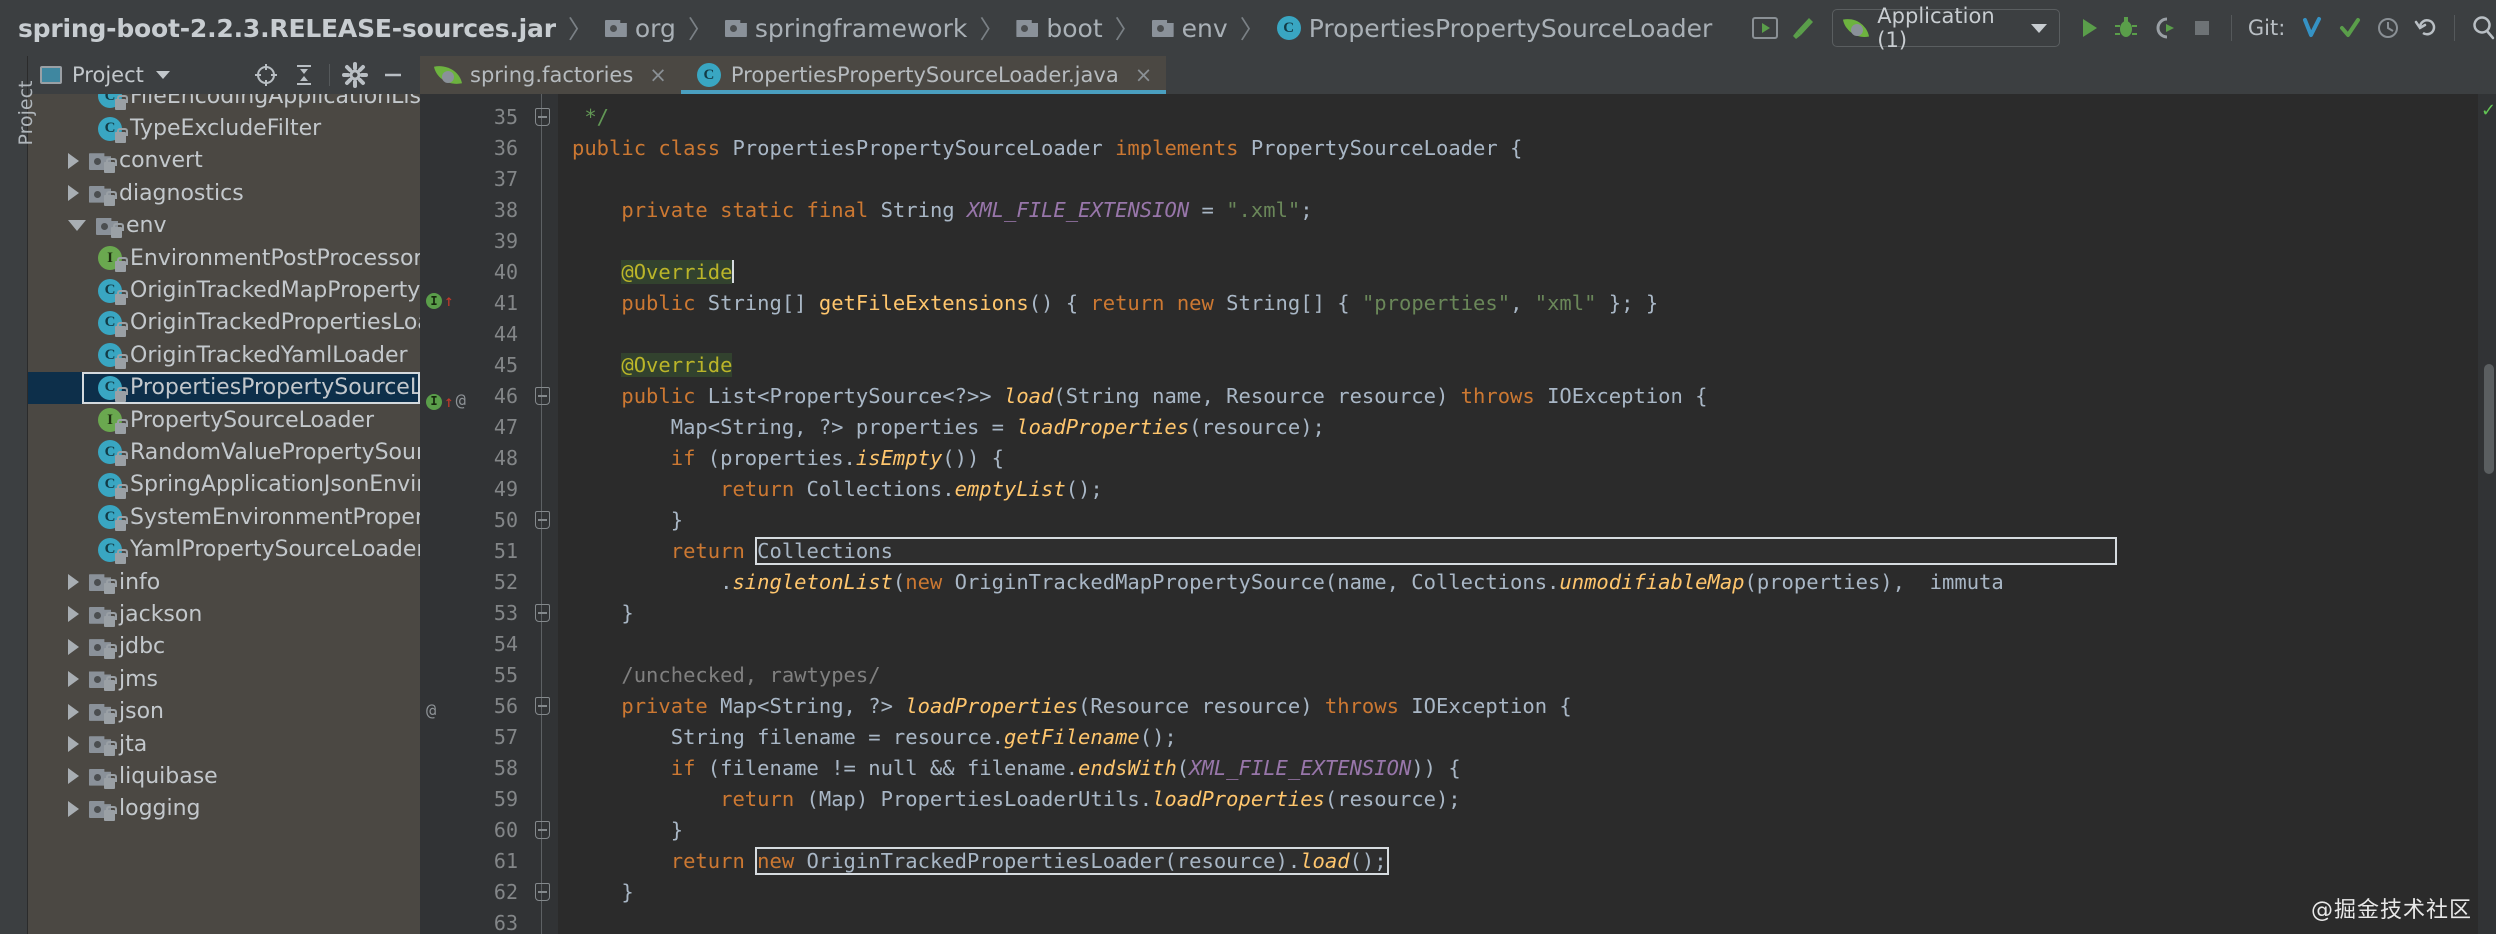 This screenshot has width=2496, height=934. What do you see at coordinates (2489, 419) in the screenshot?
I see `editor-scrollbar-thumb` at bounding box center [2489, 419].